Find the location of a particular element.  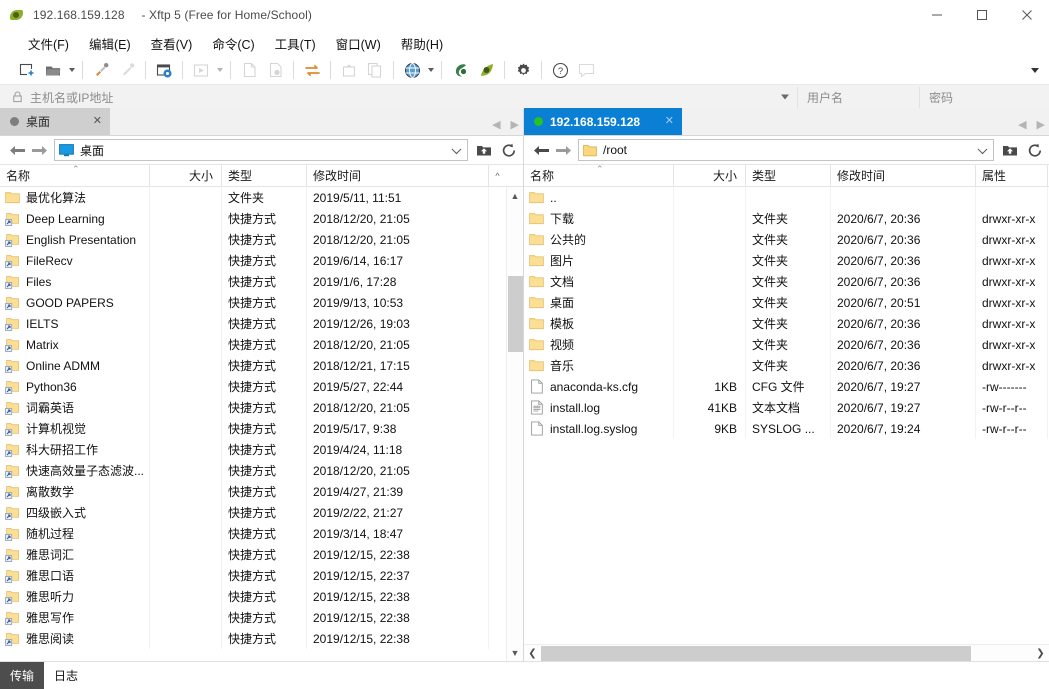

table-row: 文档 文件夹 2020/6/7, 20:36 drwxr-xr-x is located at coordinates (786, 281).